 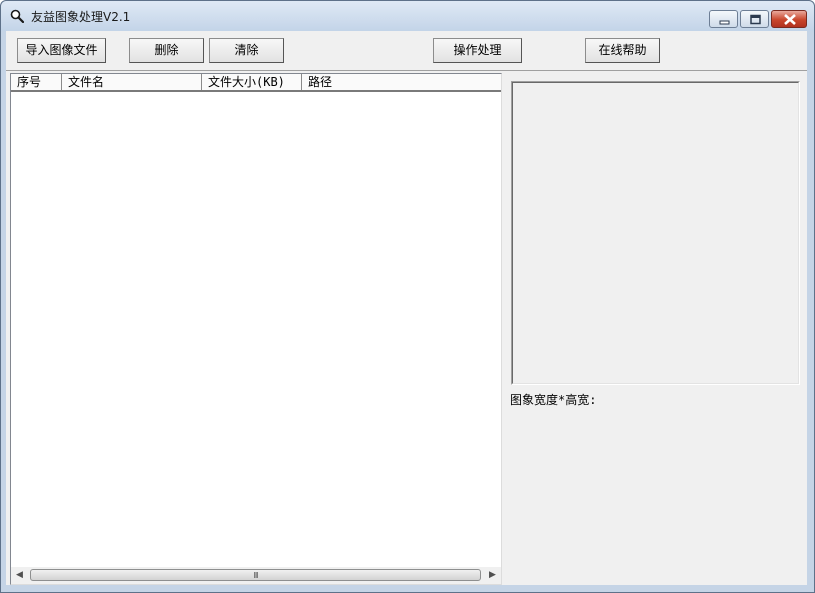 I want to click on close-button, so click(x=789, y=19).